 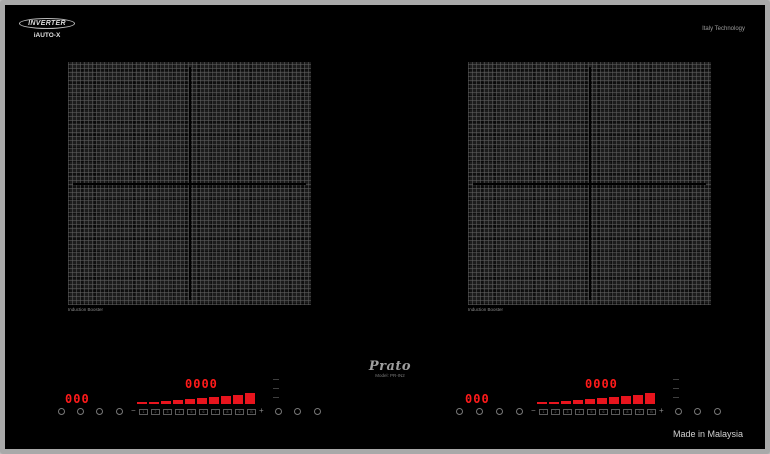 I want to click on power-level-bars-right, so click(x=597, y=398).